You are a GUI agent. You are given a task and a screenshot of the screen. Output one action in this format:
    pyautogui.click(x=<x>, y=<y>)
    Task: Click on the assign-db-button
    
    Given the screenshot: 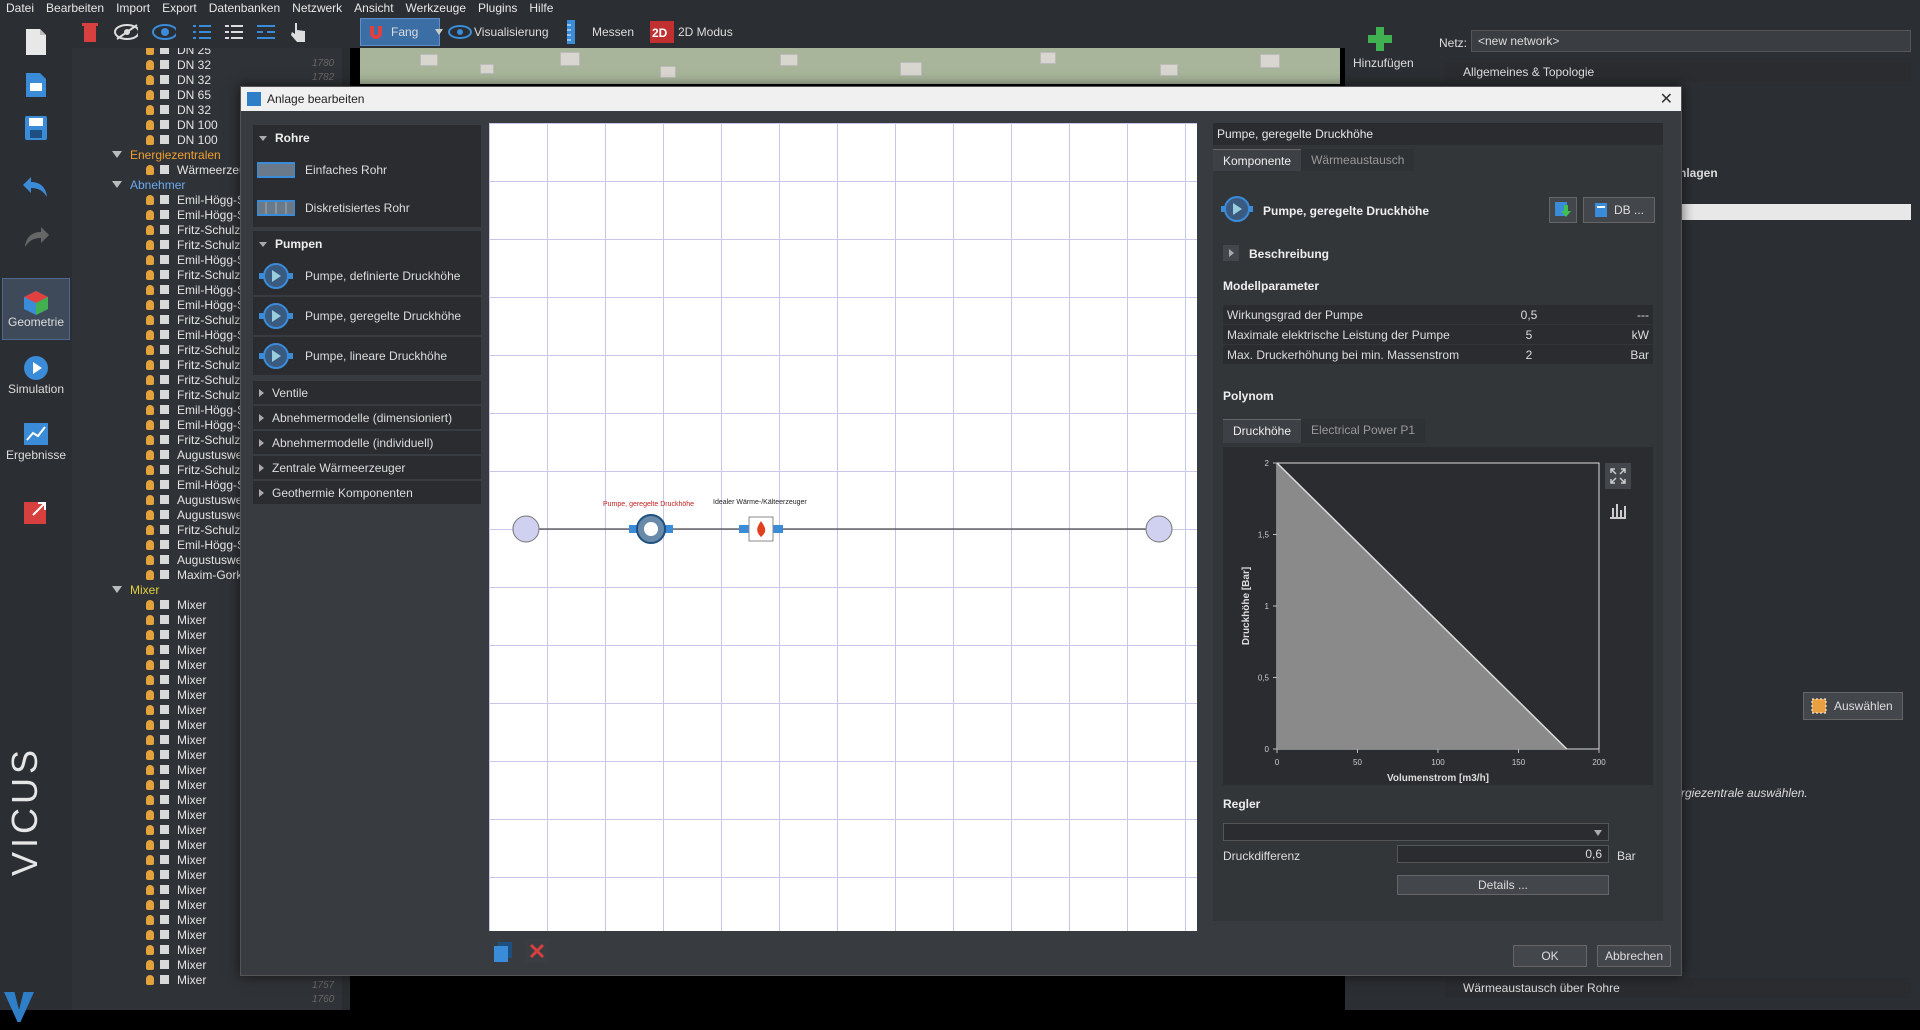 What is the action you would take?
    pyautogui.click(x=1563, y=210)
    